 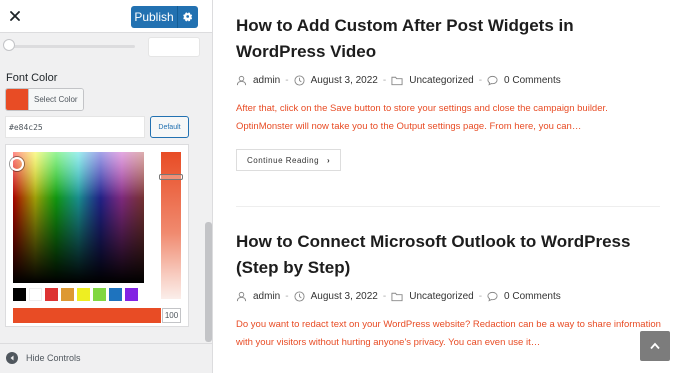 I want to click on close-icon, so click(x=15, y=16).